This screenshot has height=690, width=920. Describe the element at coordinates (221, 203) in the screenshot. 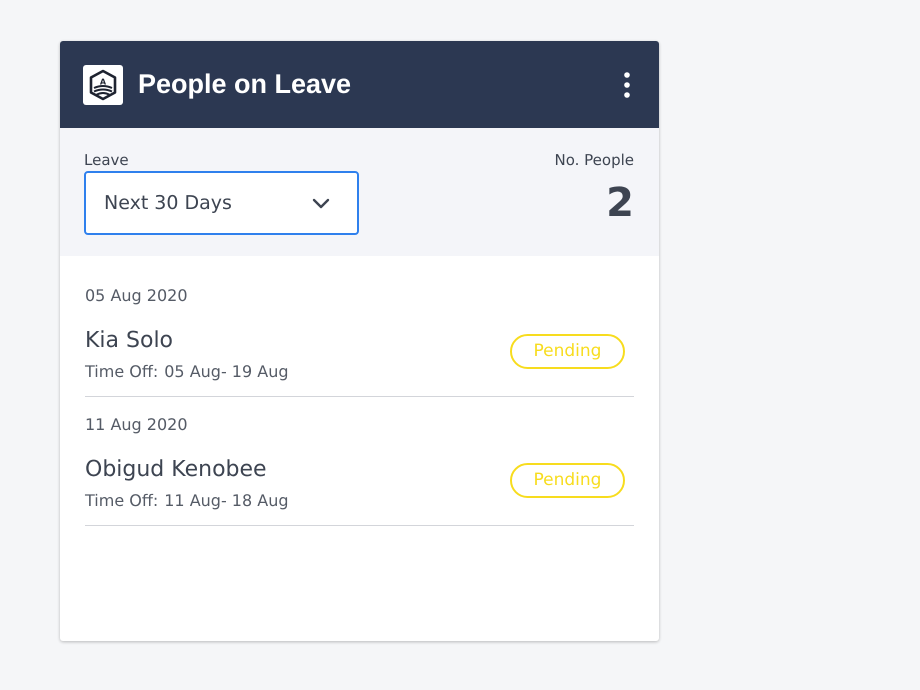

I see `leave-period-dropdown: Next 30 Days` at that location.